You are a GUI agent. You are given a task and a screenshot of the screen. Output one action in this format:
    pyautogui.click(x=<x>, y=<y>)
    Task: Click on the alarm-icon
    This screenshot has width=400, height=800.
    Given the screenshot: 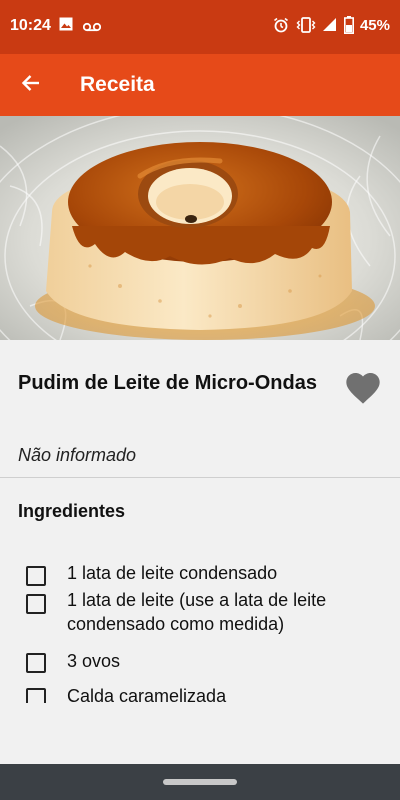 What is the action you would take?
    pyautogui.click(x=281, y=27)
    